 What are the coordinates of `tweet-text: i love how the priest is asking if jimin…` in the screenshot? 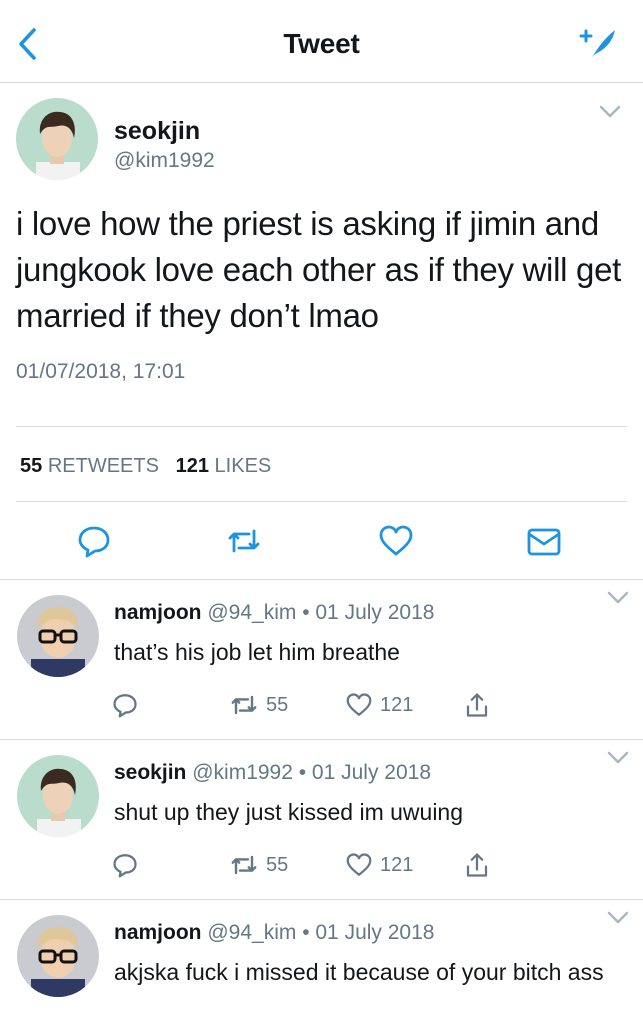 It's located at (318, 269).